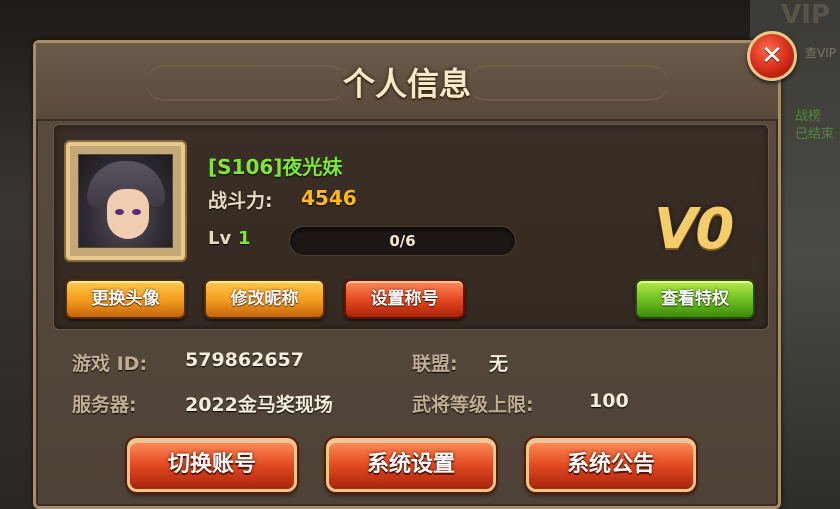 This screenshot has width=840, height=509. What do you see at coordinates (404, 299) in the screenshot?
I see `set-title-button: 设置称号` at bounding box center [404, 299].